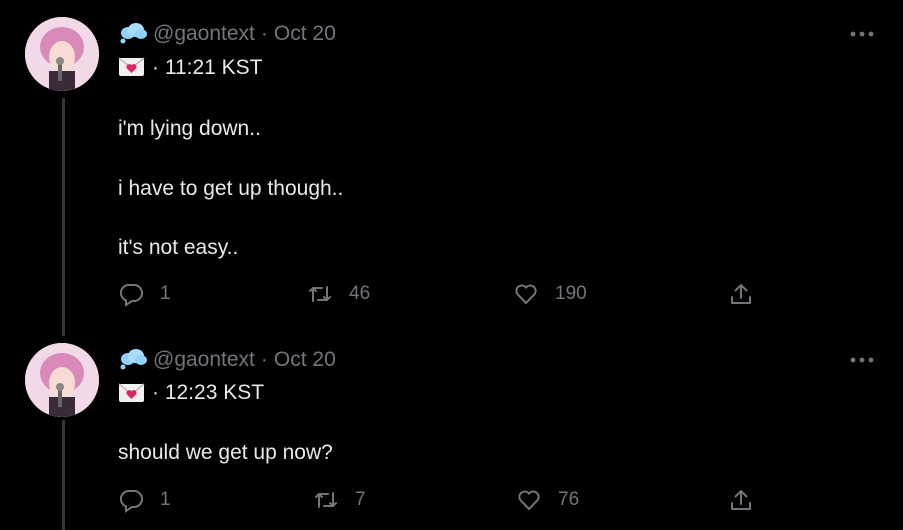 The height and width of the screenshot is (530, 903). What do you see at coordinates (208, 392) in the screenshot?
I see `time-label: · 12:23 KST` at bounding box center [208, 392].